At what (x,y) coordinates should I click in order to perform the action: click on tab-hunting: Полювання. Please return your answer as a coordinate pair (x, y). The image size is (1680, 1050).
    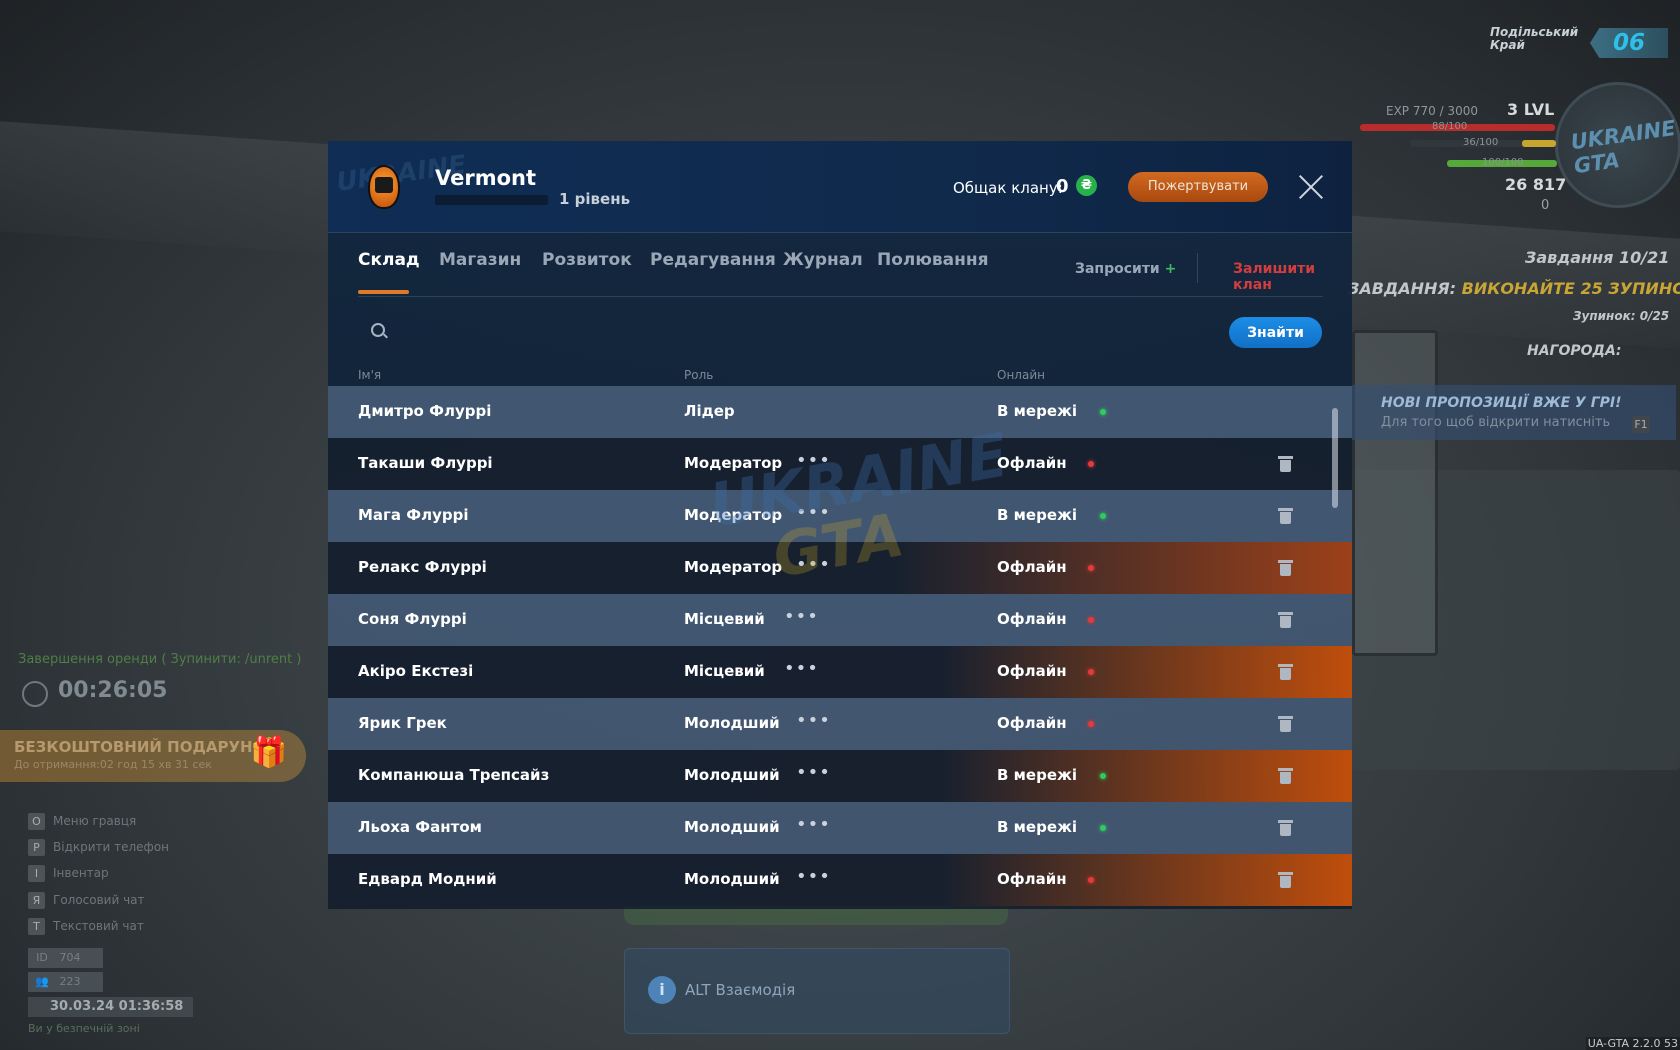
    Looking at the image, I should click on (933, 260).